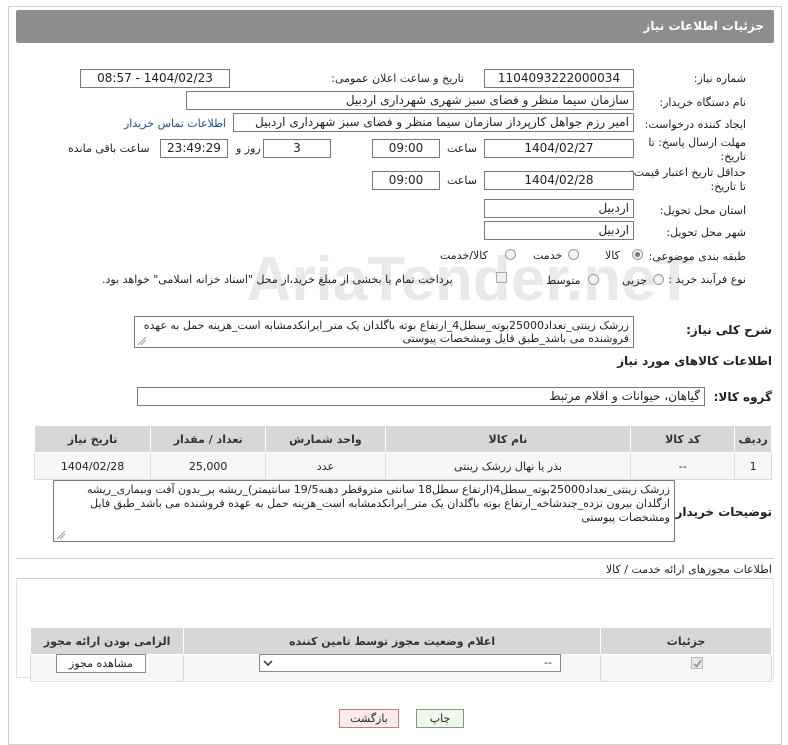 The image size is (788, 745). What do you see at coordinates (175, 123) in the screenshot?
I see `buyer-contact-link: اطلاعات تماس خریدار` at bounding box center [175, 123].